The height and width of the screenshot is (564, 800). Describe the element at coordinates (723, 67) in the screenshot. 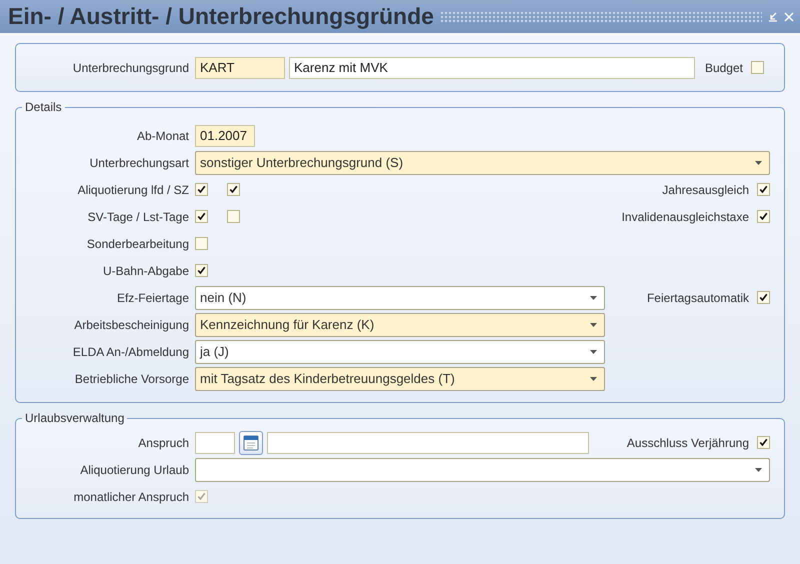

I see `checkbox-label: Budget` at that location.